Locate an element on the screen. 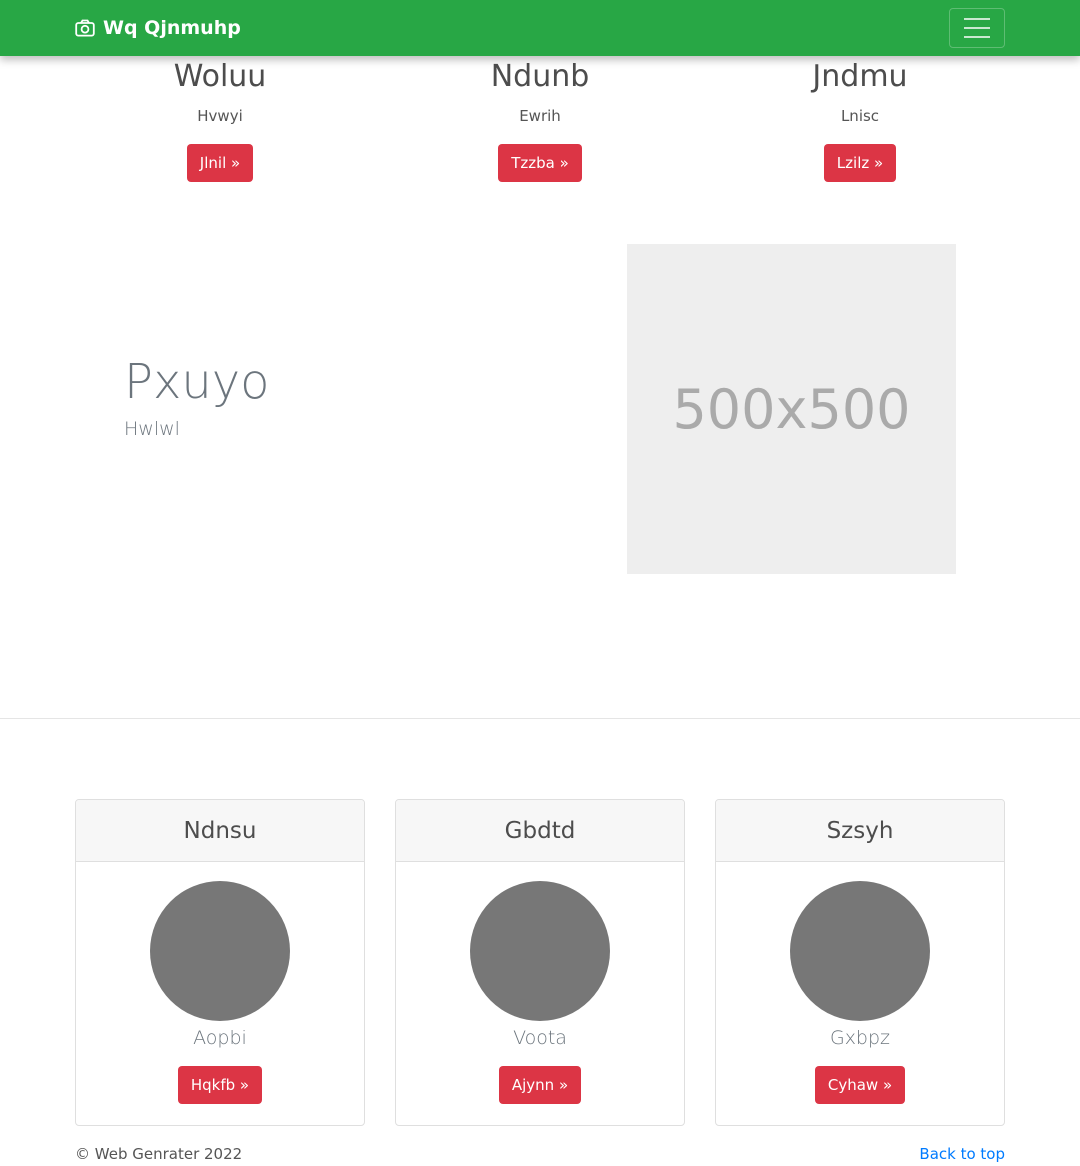 The height and width of the screenshot is (1166, 1080). card-body: Voota Ajynn » is located at coordinates (540, 992).